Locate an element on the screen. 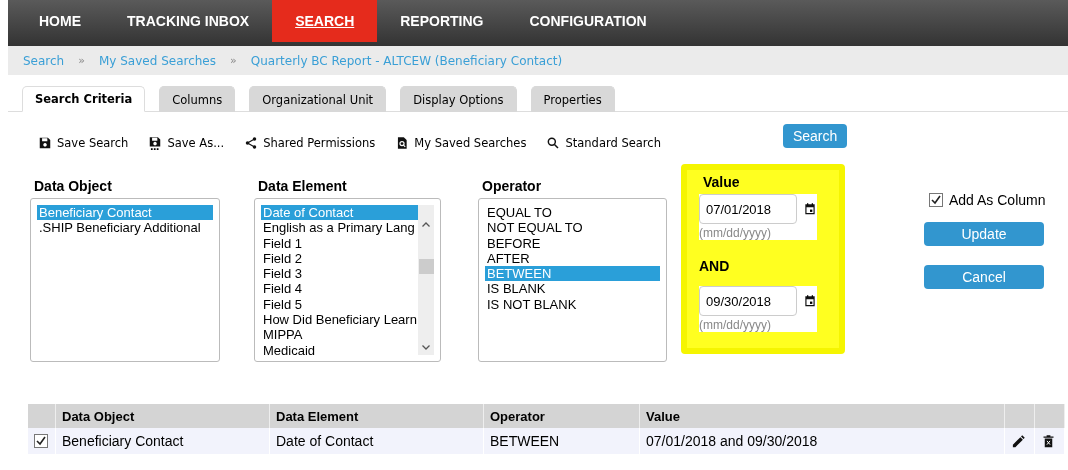 The width and height of the screenshot is (1068, 470). tab: Search Criteria is located at coordinates (84, 99).